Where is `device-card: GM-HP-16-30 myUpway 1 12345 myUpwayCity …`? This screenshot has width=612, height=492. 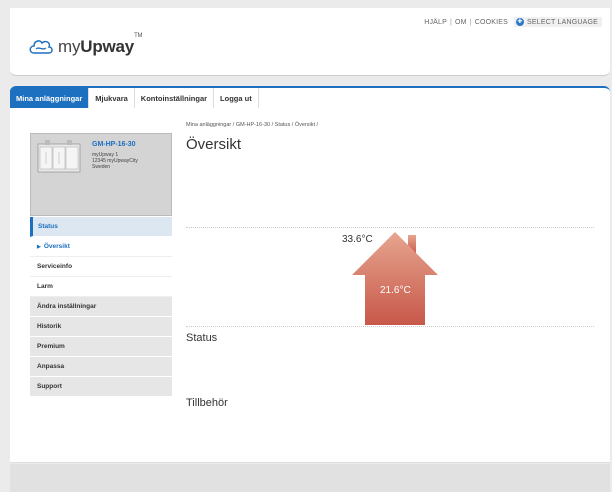
device-card: GM-HP-16-30 myUpway 1 12345 myUpwayCity … is located at coordinates (101, 174).